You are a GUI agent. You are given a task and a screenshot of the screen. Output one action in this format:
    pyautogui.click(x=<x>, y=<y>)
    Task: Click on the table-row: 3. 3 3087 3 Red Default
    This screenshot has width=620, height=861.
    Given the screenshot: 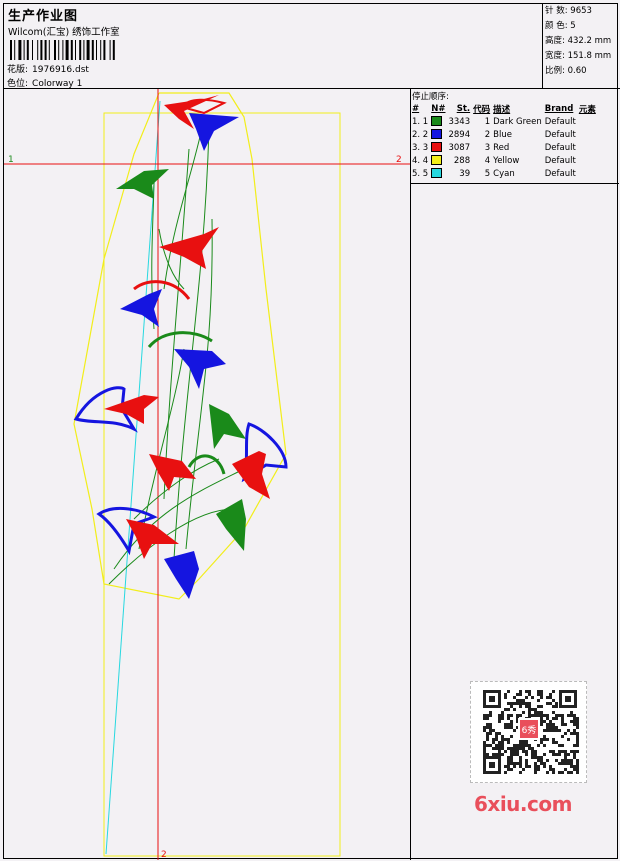 What is the action you would take?
    pyautogui.click(x=505, y=147)
    